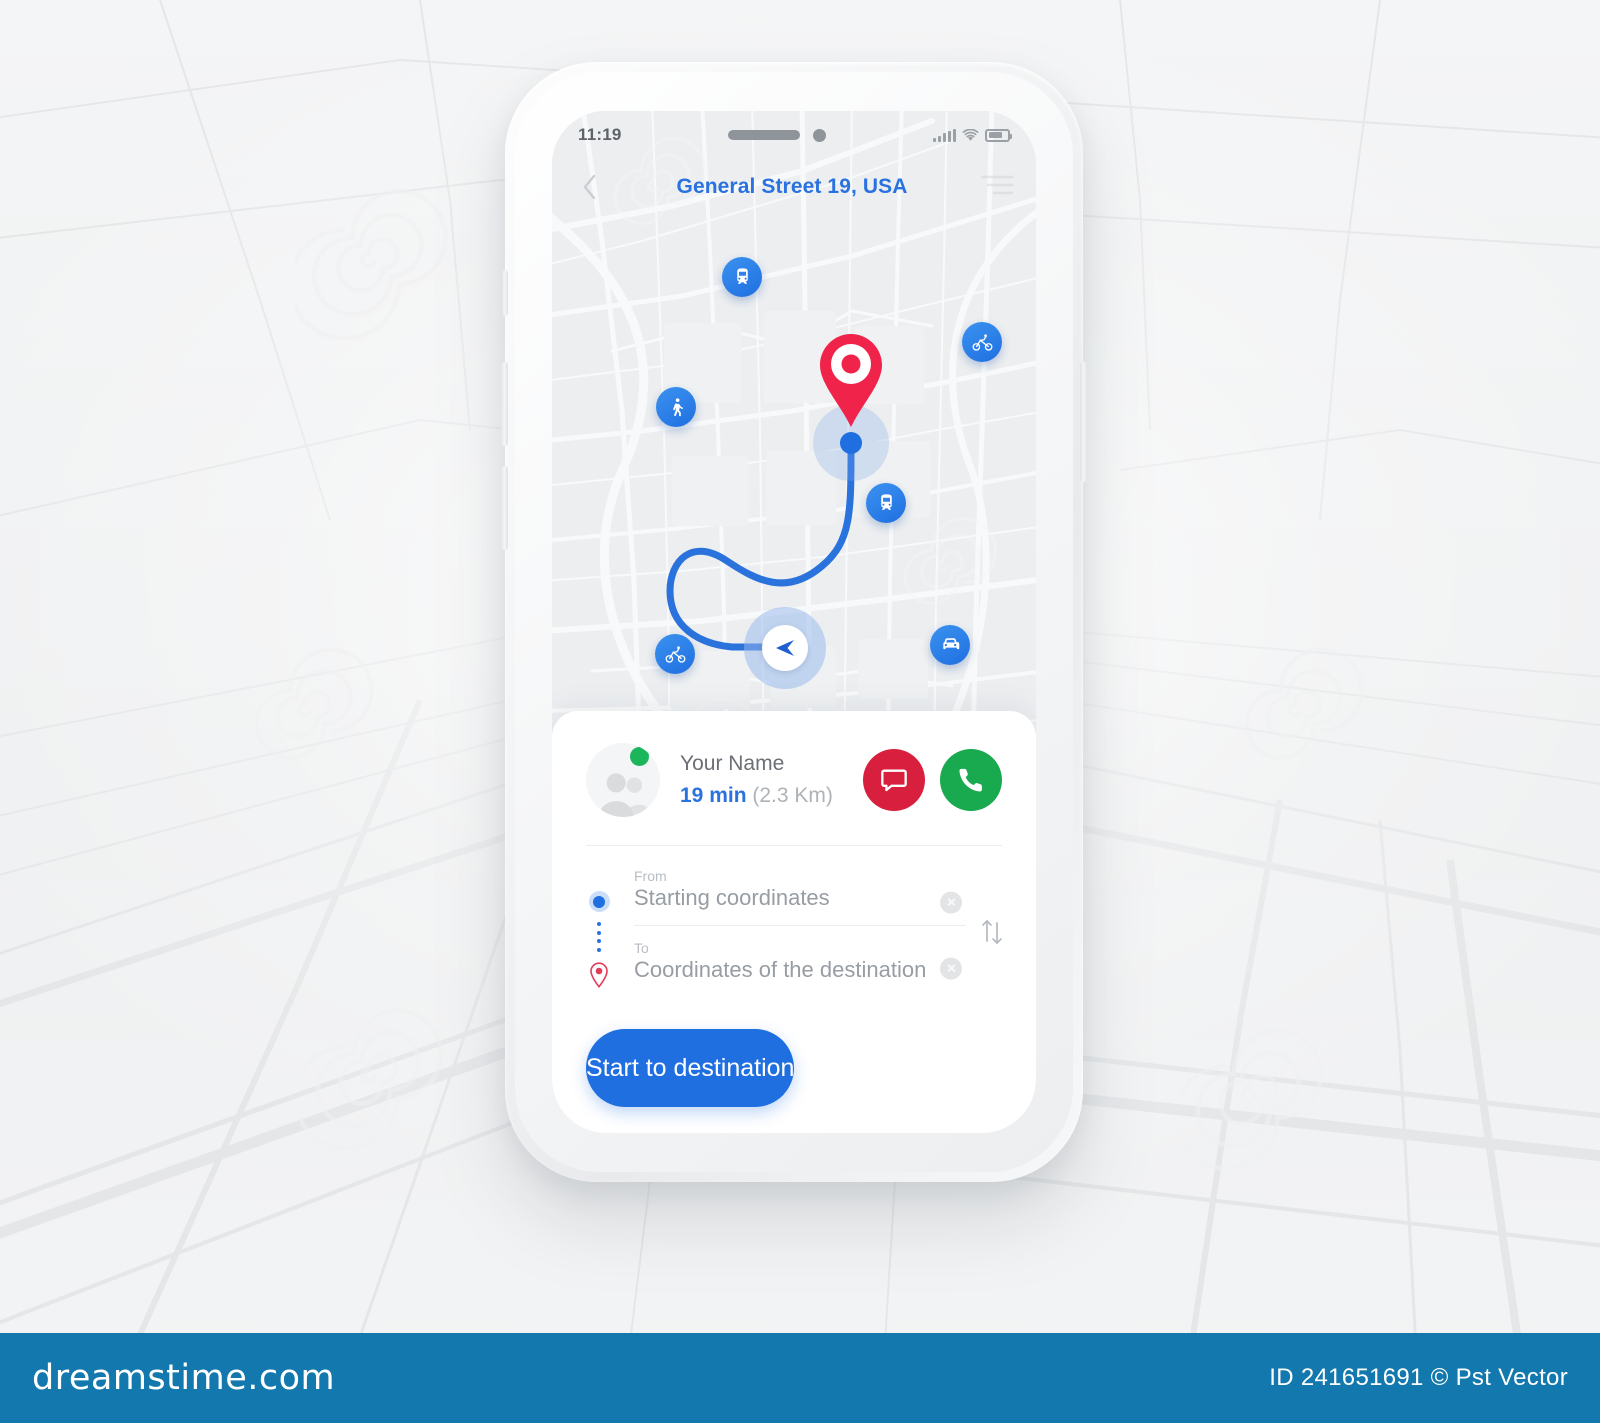  I want to click on map-pin-small-icon, so click(599, 977).